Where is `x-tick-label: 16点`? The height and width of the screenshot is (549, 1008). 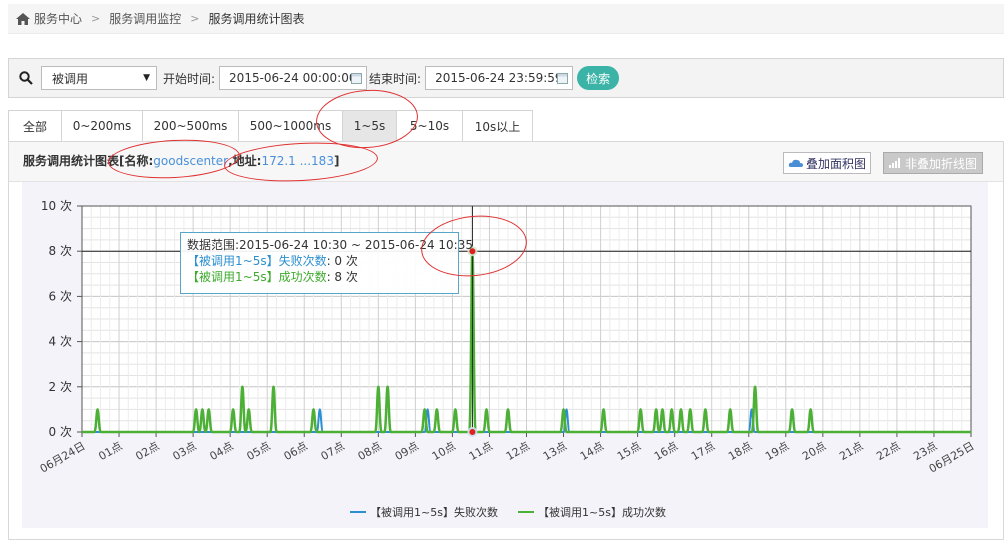 x-tick-label: 16点 is located at coordinates (666, 451).